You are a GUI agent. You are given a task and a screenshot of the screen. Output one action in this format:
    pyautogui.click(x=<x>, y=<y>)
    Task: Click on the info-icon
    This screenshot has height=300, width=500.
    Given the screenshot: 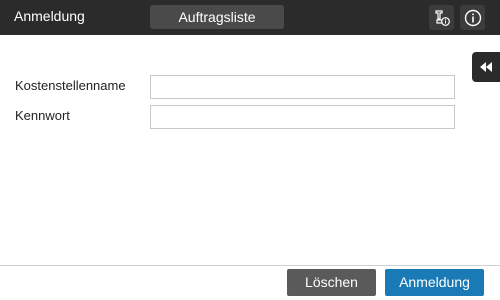 What is the action you would take?
    pyautogui.click(x=472, y=17)
    